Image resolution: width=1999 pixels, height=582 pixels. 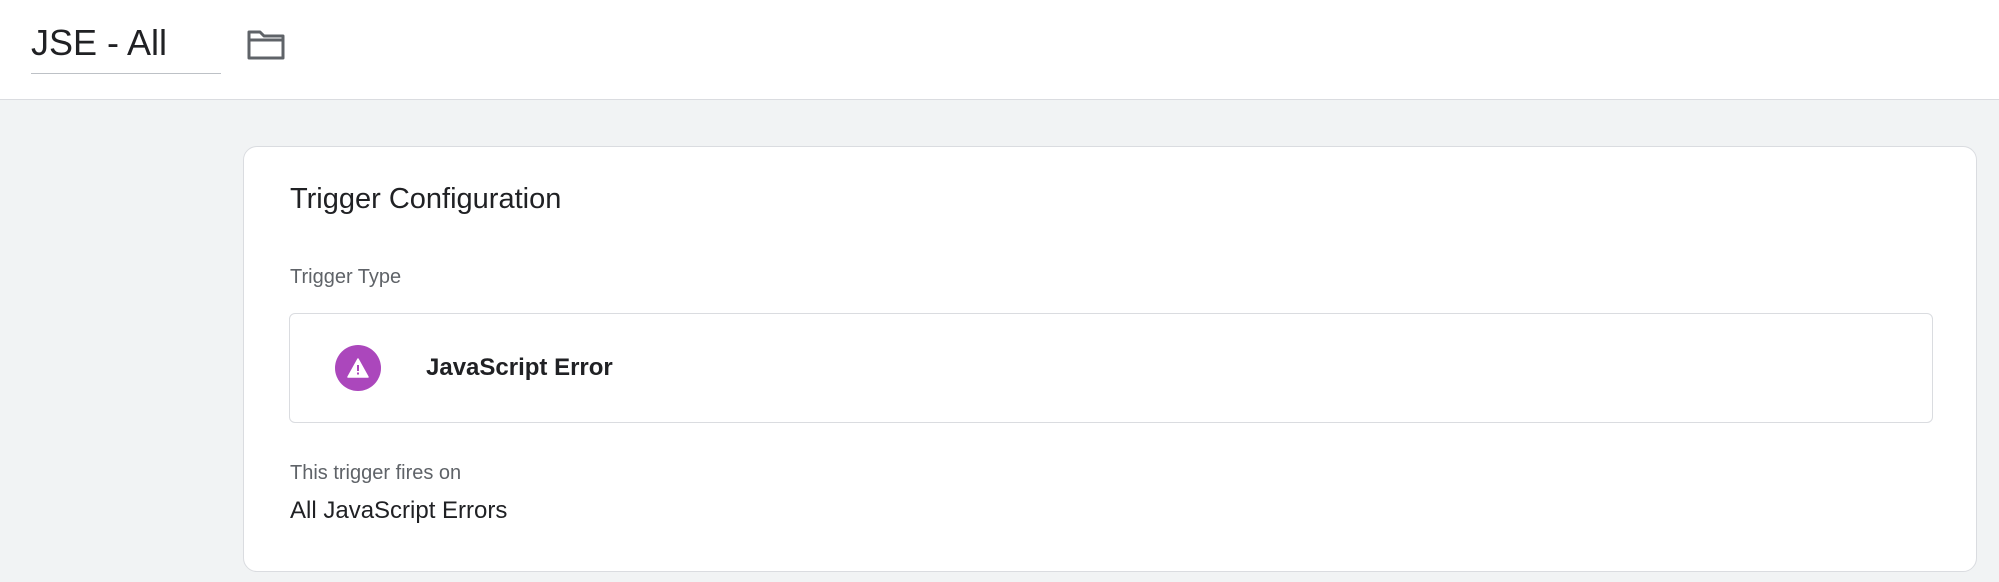 I want to click on trigger-name-field: JSE - All, so click(x=126, y=46).